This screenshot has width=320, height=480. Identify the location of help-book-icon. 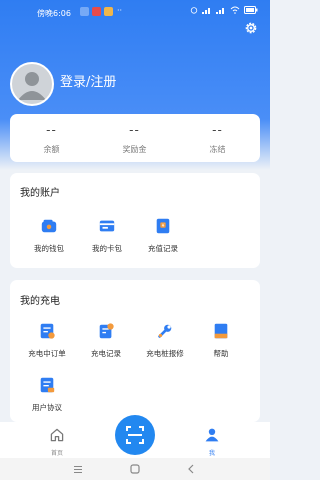
(221, 331).